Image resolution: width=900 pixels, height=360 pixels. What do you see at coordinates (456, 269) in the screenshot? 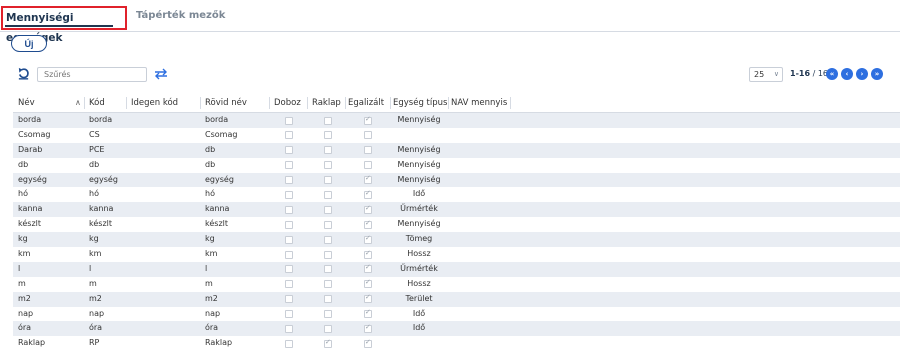
I see `table-row: l l l Űrmérték` at bounding box center [456, 269].